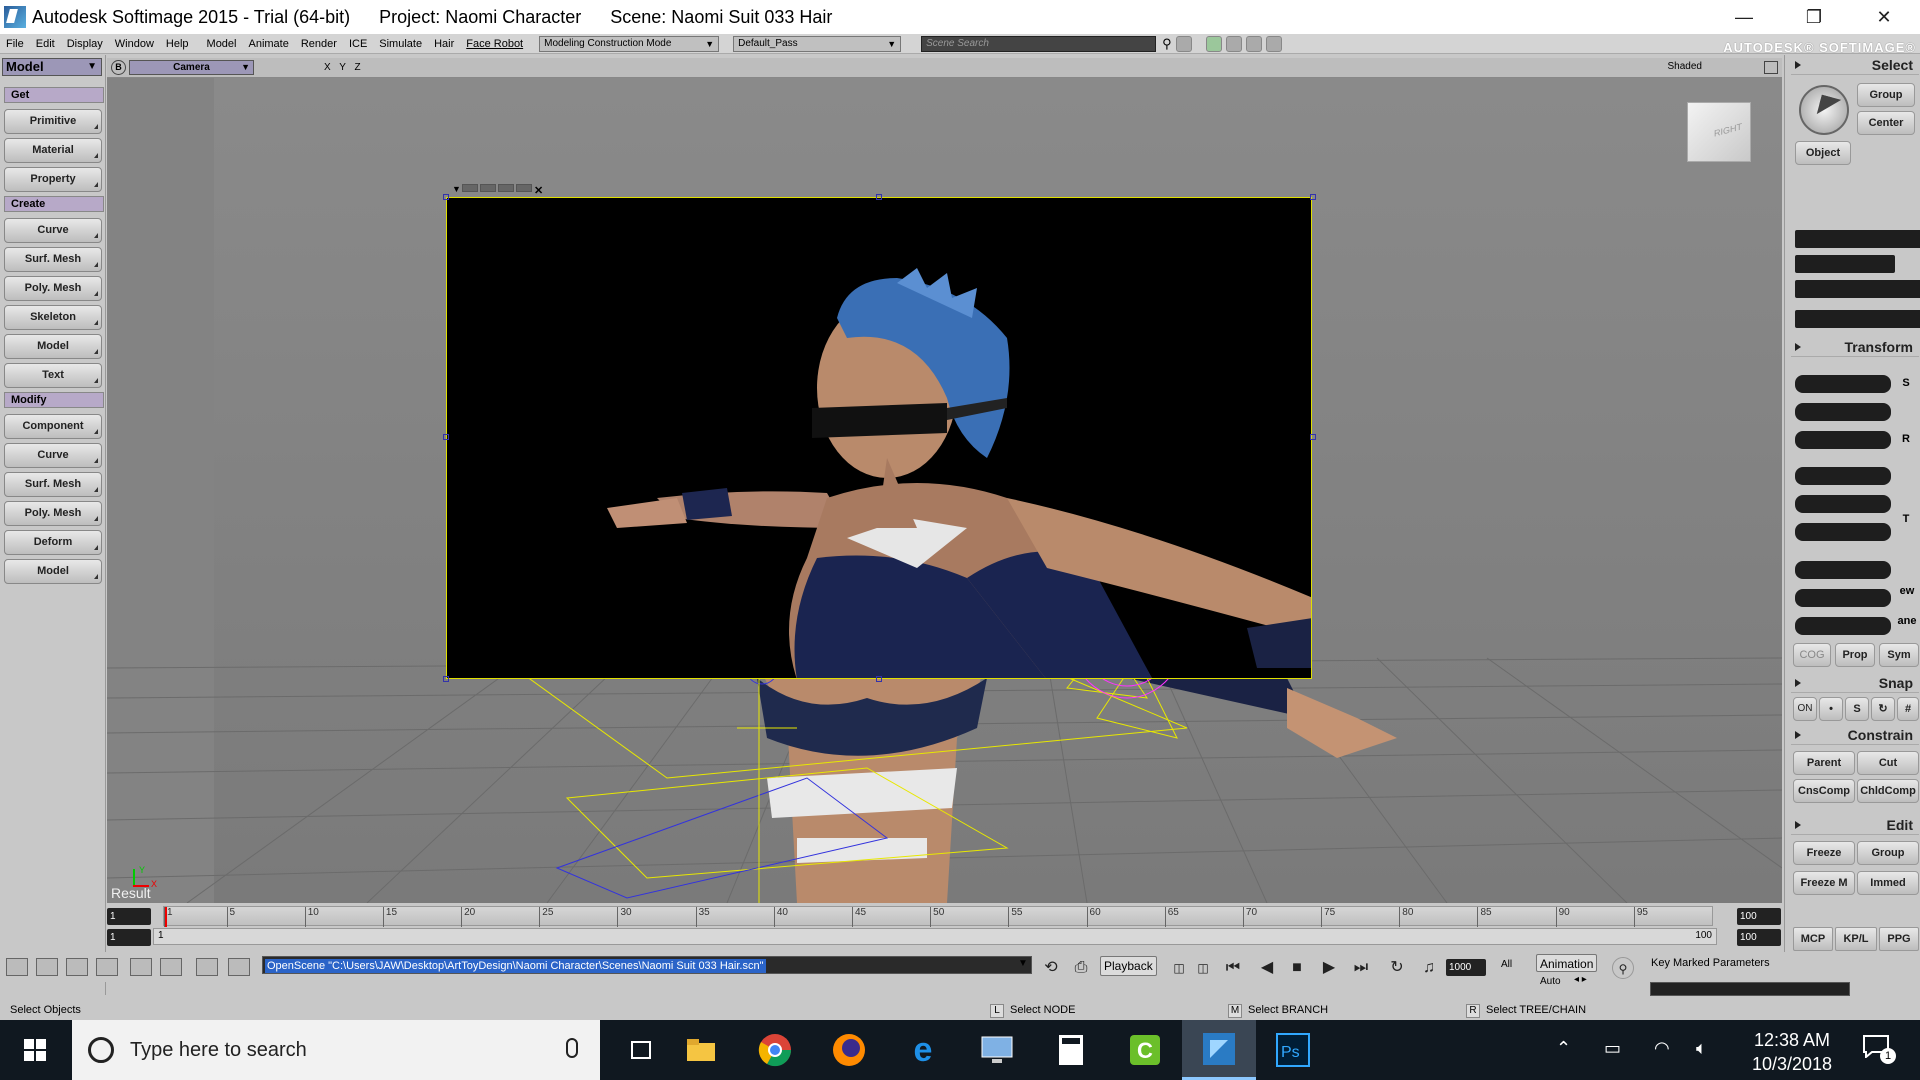 The width and height of the screenshot is (1920, 1080). Describe the element at coordinates (1039, 43) in the screenshot. I see `scene-search-input: Scene Search` at that location.